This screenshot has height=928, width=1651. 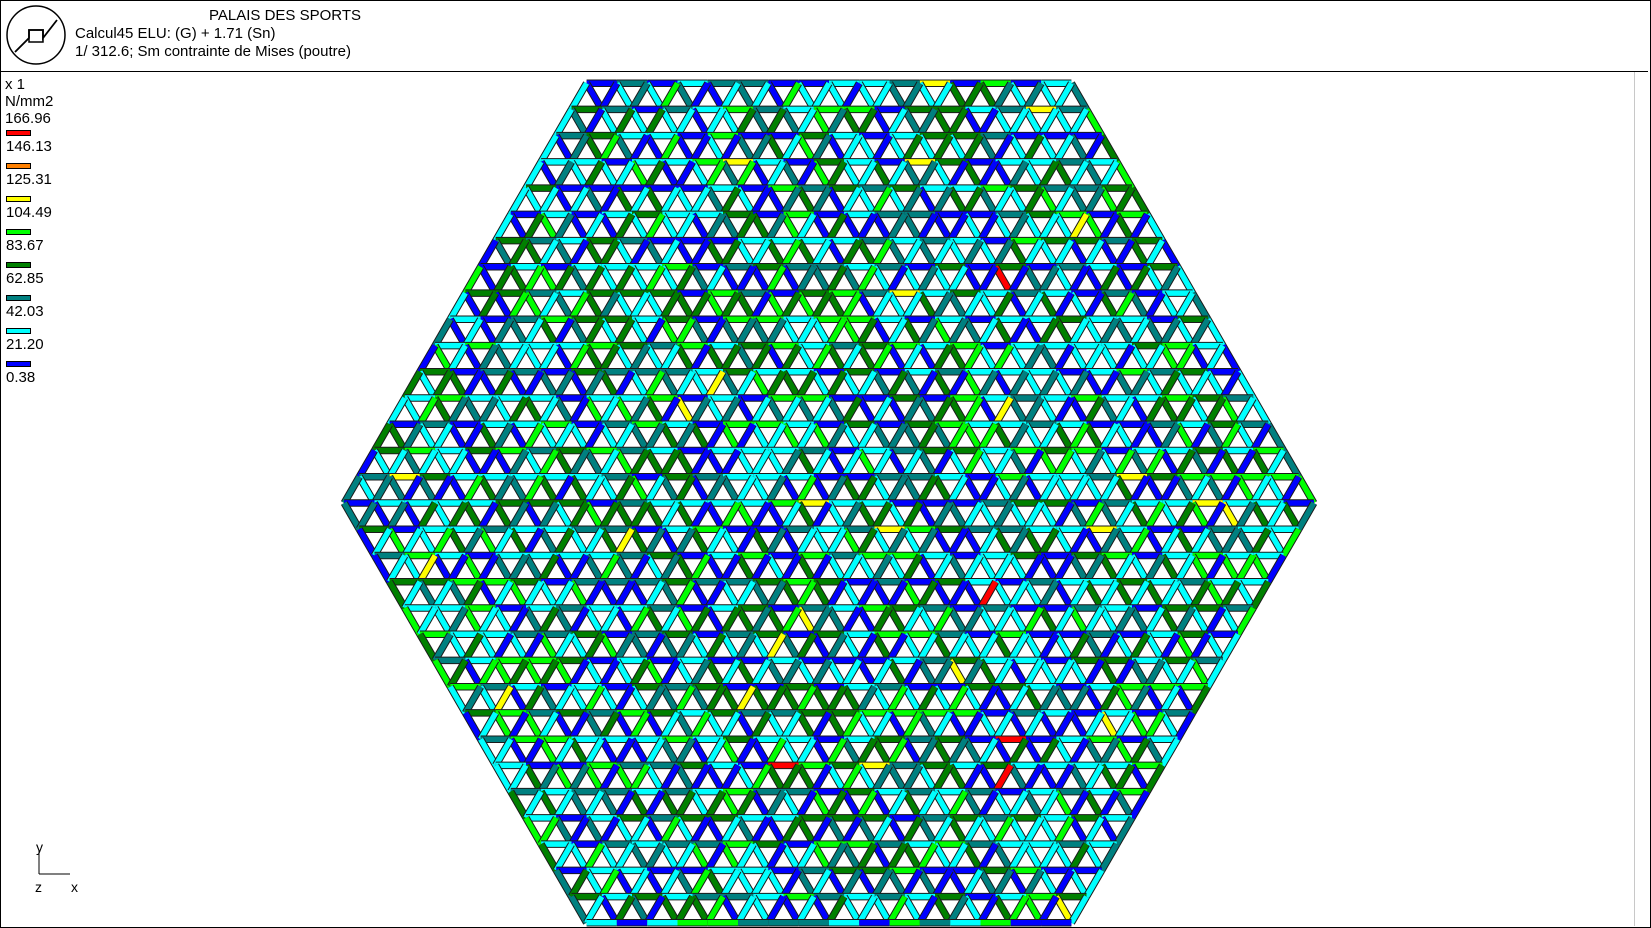 I want to click on legend-max-value: 166.96, so click(x=28, y=118).